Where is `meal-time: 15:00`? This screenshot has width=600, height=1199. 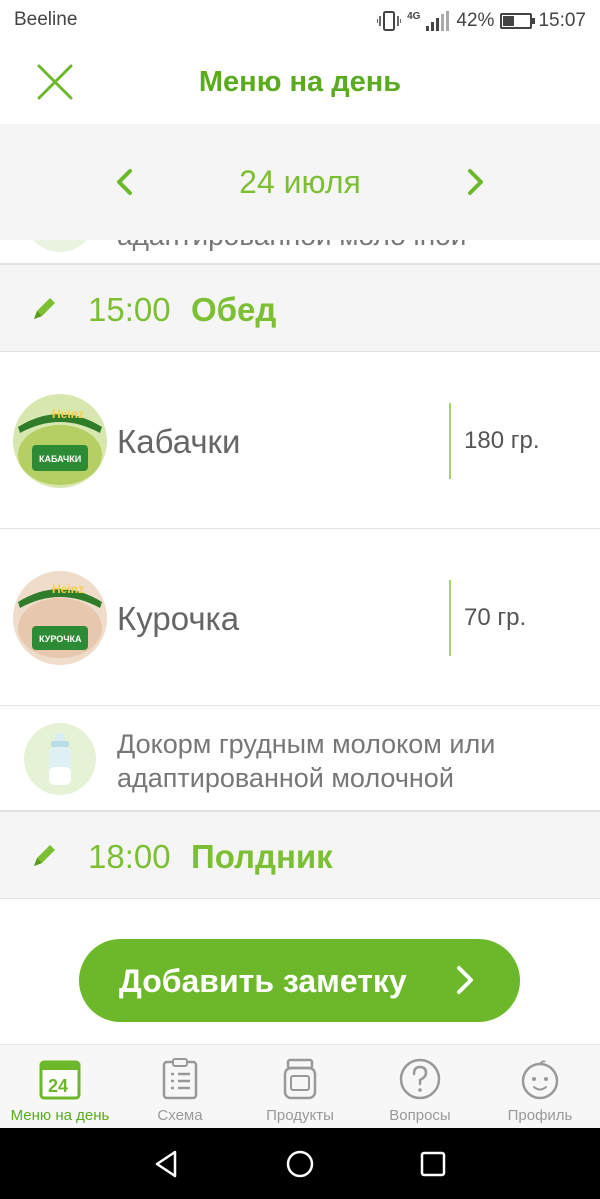 meal-time: 15:00 is located at coordinates (129, 309).